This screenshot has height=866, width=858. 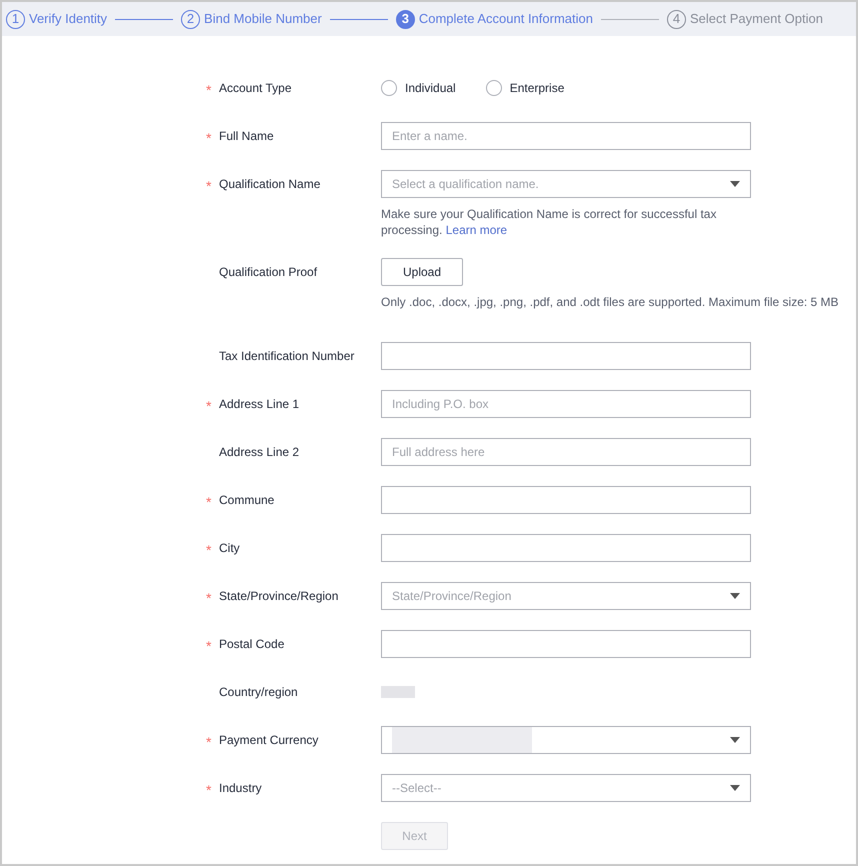 What do you see at coordinates (15, 19) in the screenshot?
I see `step-number: 1` at bounding box center [15, 19].